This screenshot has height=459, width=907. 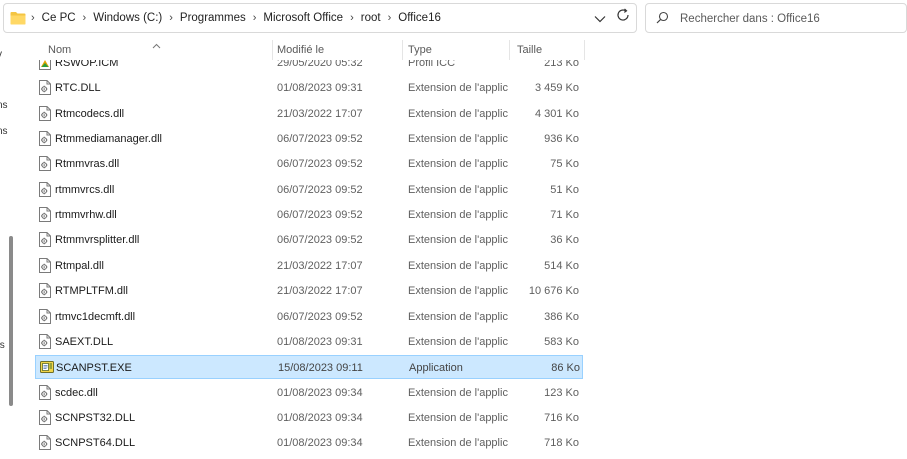 What do you see at coordinates (790, 19) in the screenshot?
I see `search-input` at bounding box center [790, 19].